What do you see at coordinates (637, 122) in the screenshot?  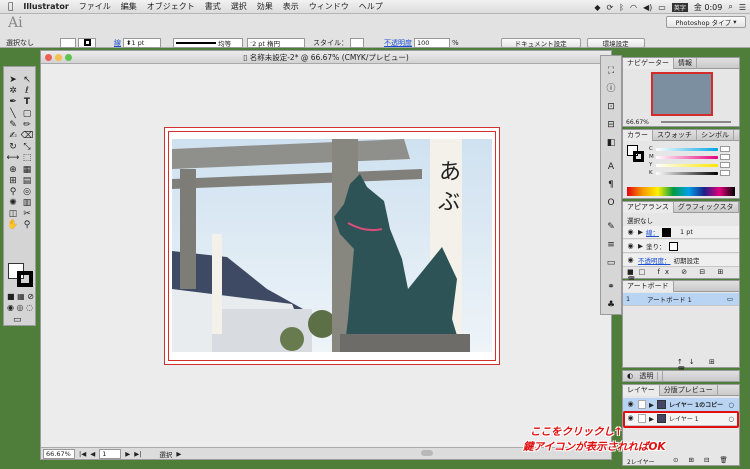 I see `navigator-zoom-field: 66.67%` at bounding box center [637, 122].